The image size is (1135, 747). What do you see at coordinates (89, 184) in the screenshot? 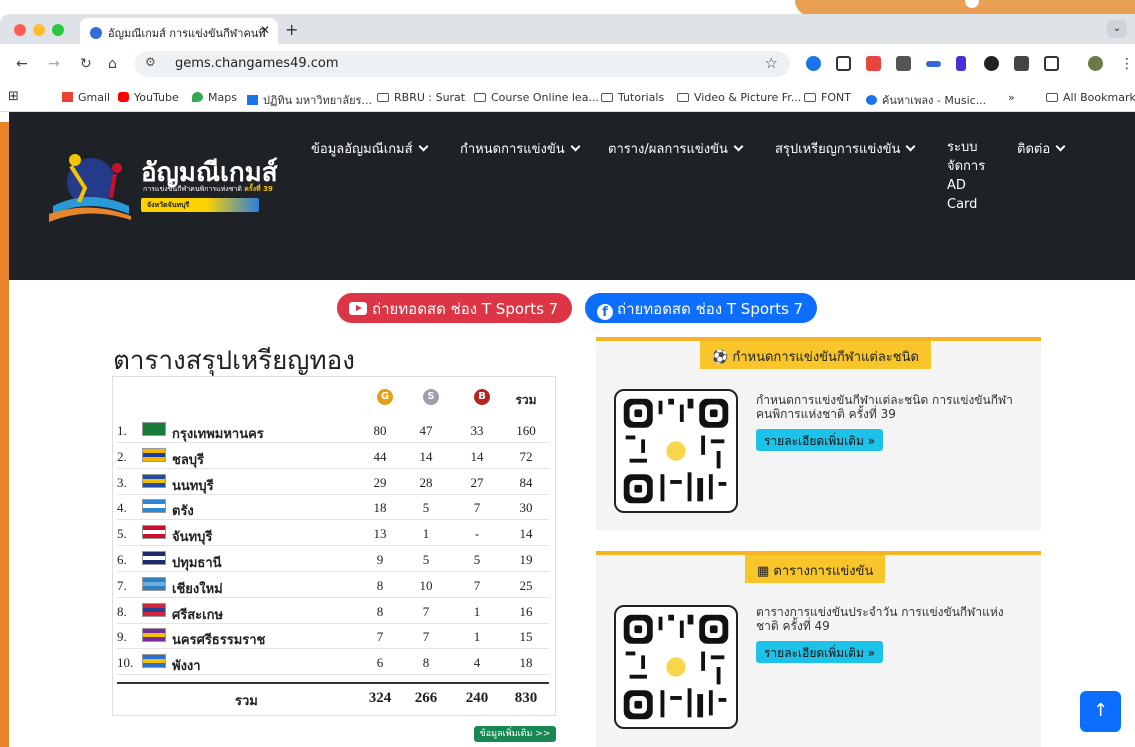
I see `site-logo-emblem-icon` at bounding box center [89, 184].